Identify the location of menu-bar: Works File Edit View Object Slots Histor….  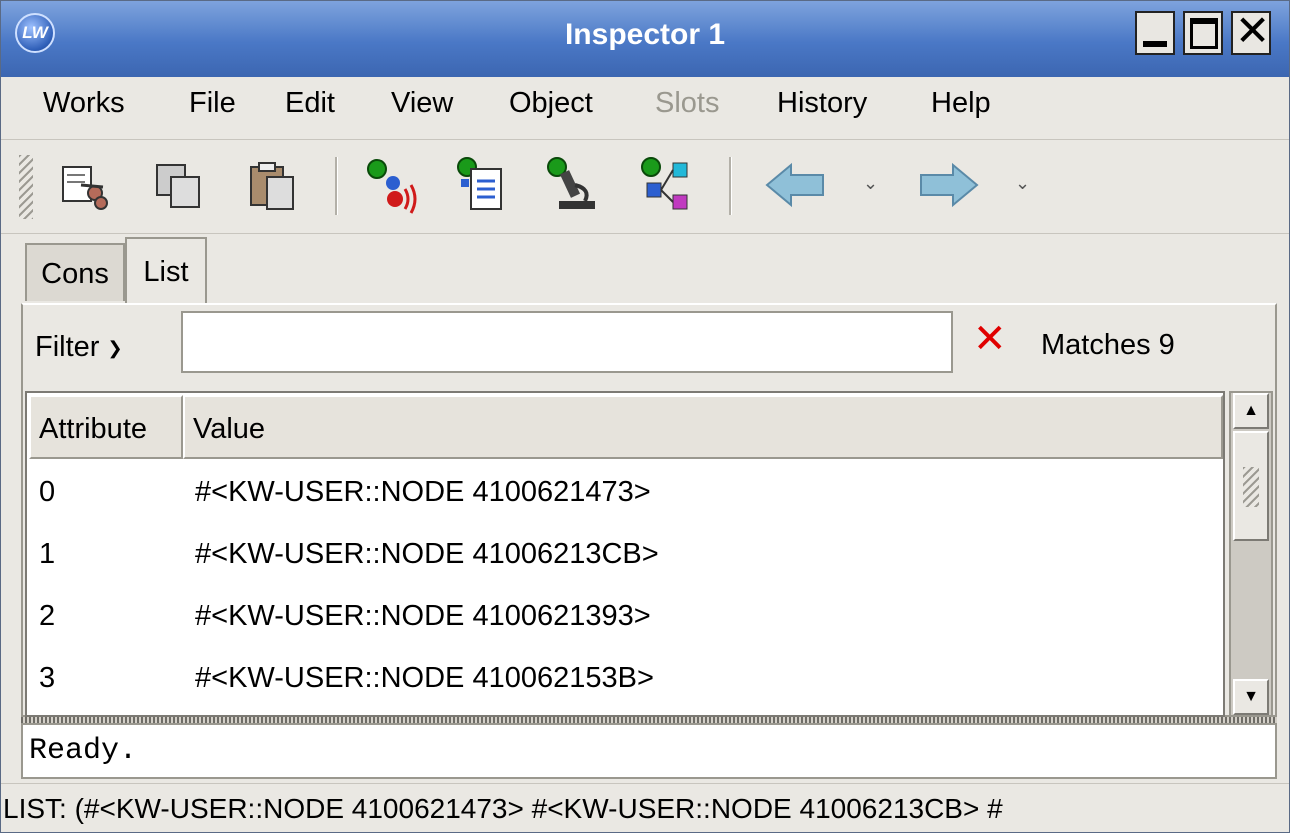
(645, 108).